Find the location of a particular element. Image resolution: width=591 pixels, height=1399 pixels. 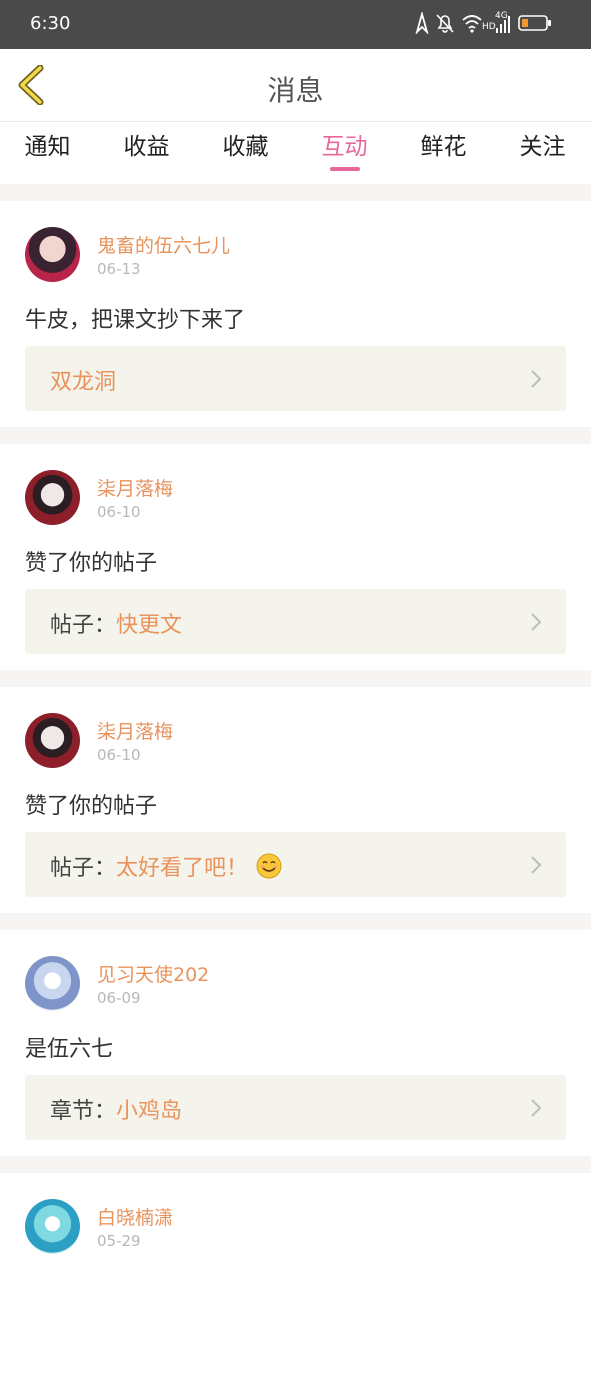

message-date: 06-13 is located at coordinates (119, 269).